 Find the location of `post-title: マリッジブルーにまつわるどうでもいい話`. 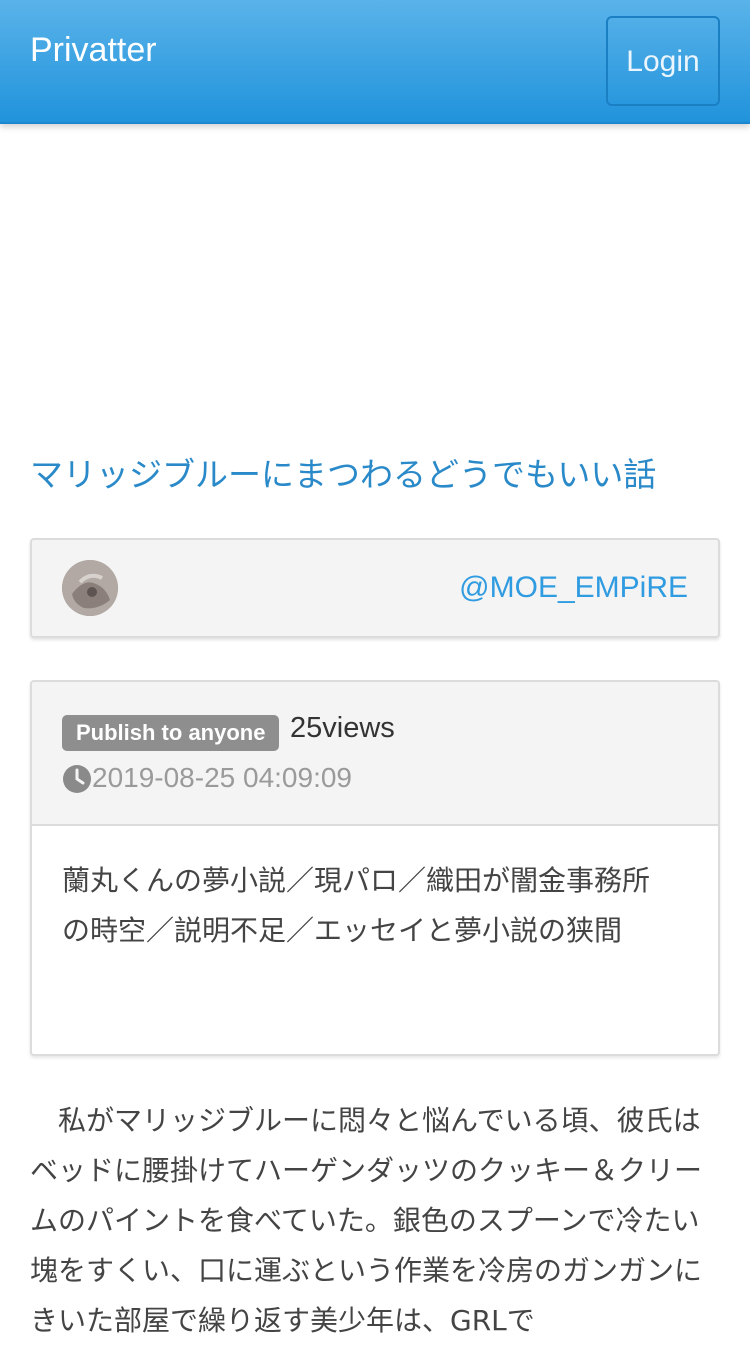

post-title: マリッジブルーにまつわるどうでもいい話 is located at coordinates (375, 475).